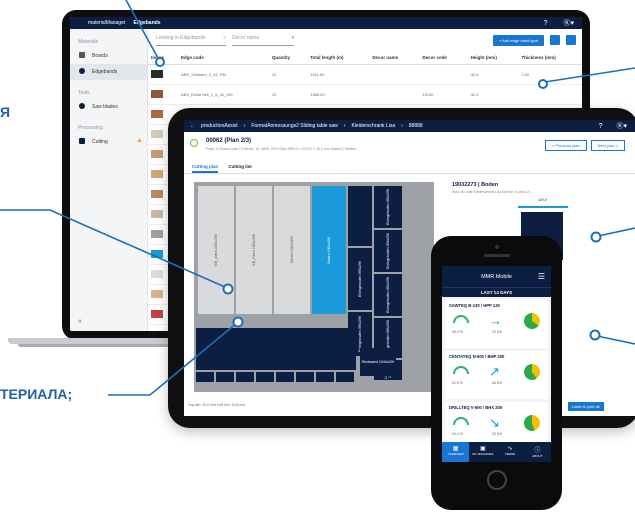 Image resolution: width=635 pixels, height=513 pixels. What do you see at coordinates (82, 55) in the screenshot?
I see `board-icon` at bounding box center [82, 55].